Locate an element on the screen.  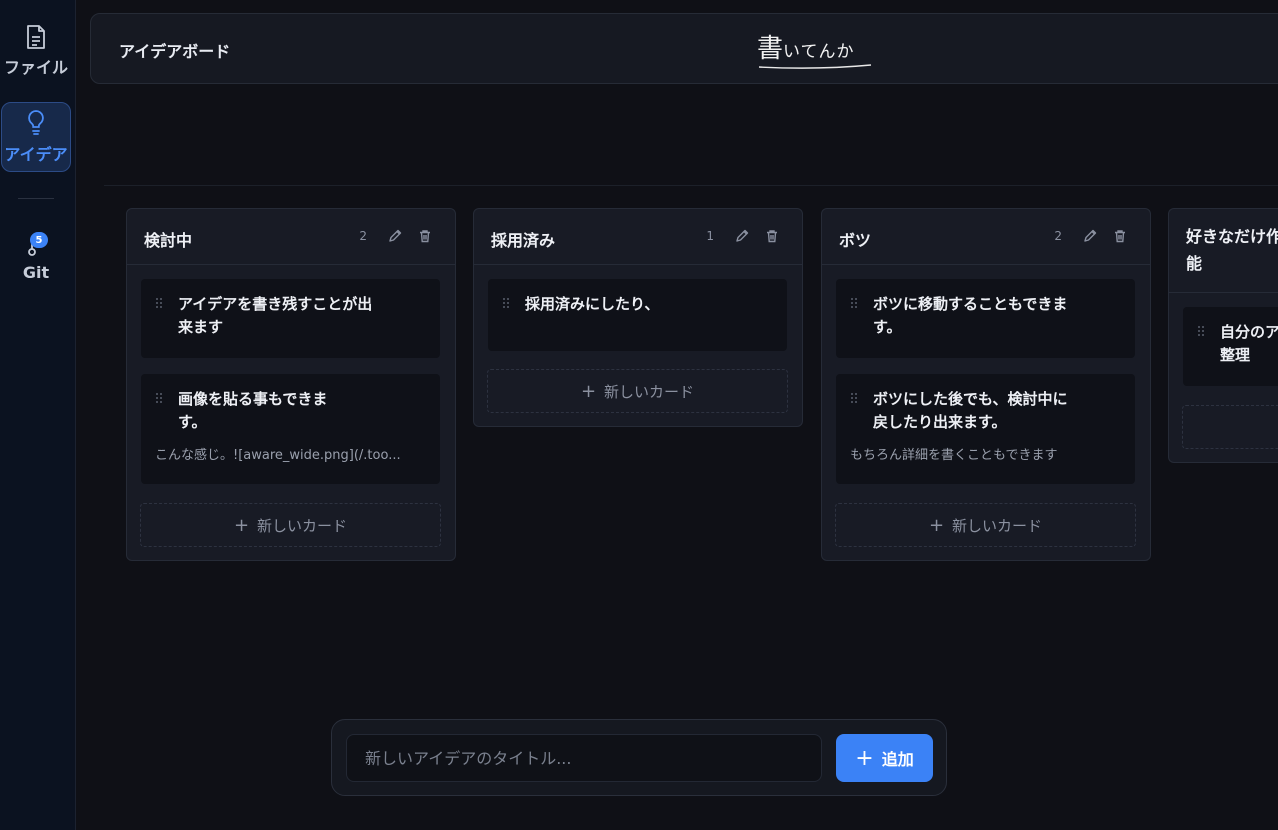
column-header: 検討中 2 is located at coordinates (291, 237).